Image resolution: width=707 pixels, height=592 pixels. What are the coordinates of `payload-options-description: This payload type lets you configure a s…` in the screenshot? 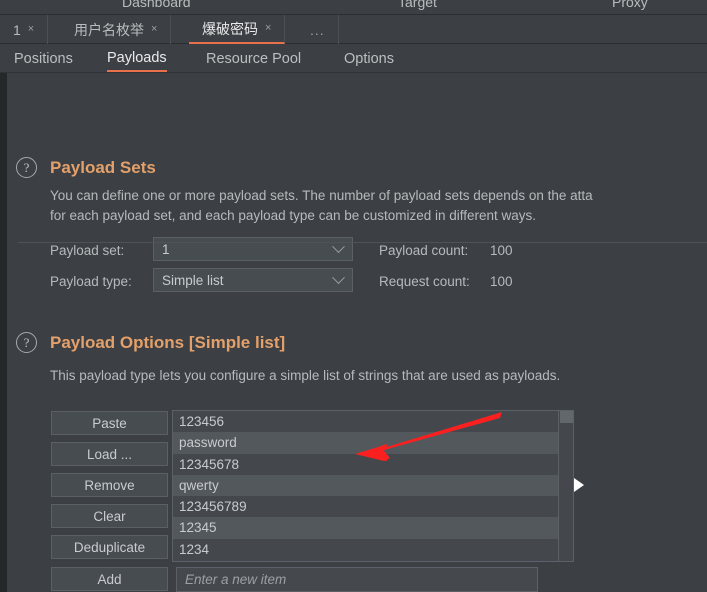 It's located at (305, 375).